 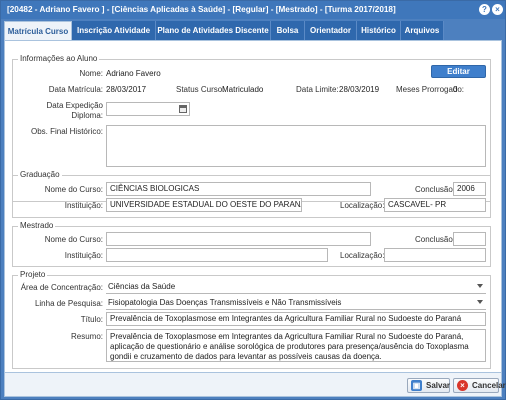 I want to click on aluno-legend: Informações ao Aluno, so click(x=59, y=58).